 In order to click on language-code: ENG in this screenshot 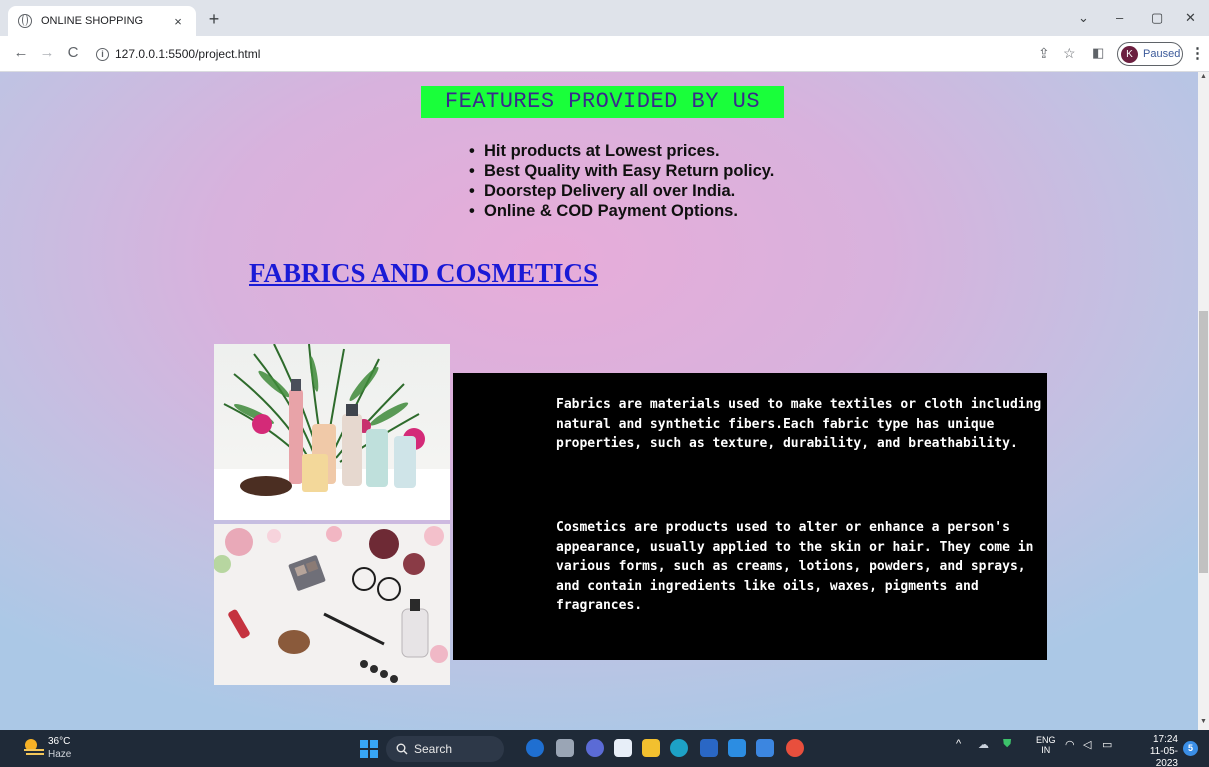, I will do `click(1046, 740)`.